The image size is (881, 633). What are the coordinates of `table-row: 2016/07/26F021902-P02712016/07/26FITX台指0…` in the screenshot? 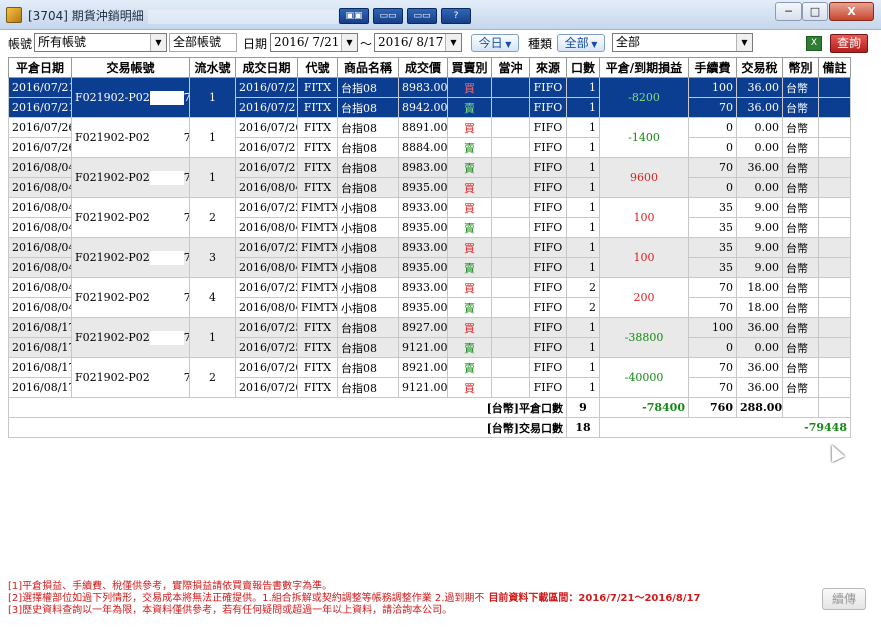 It's located at (429, 137).